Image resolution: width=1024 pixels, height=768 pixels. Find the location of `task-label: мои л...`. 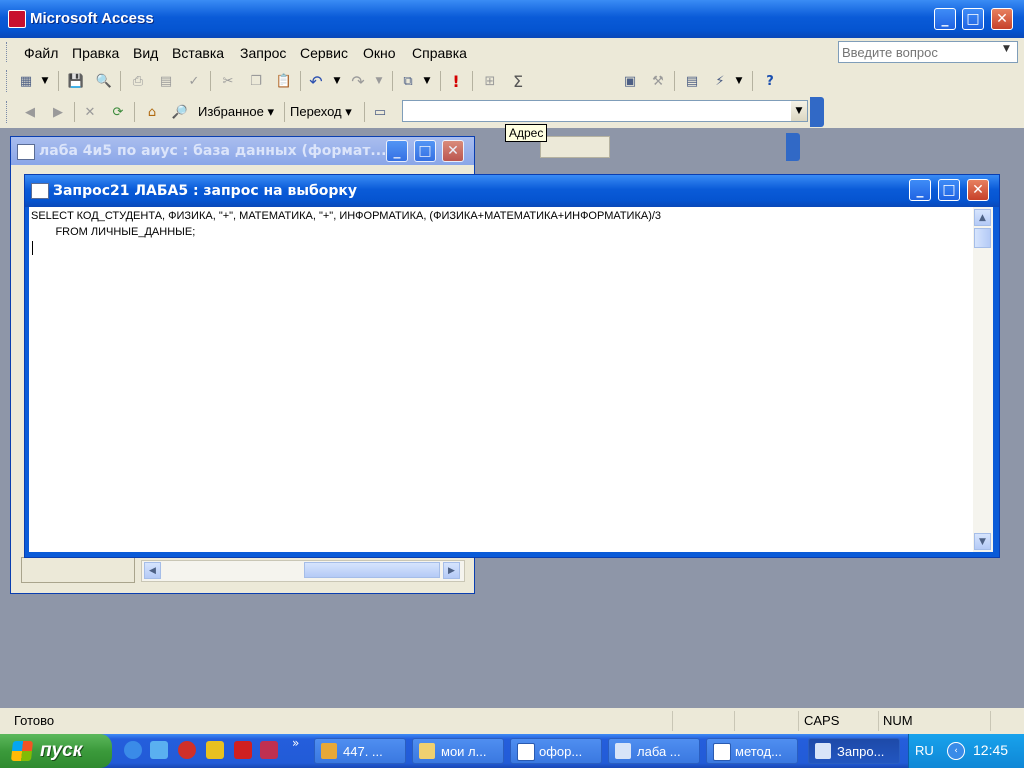

task-label: мои л... is located at coordinates (464, 751).